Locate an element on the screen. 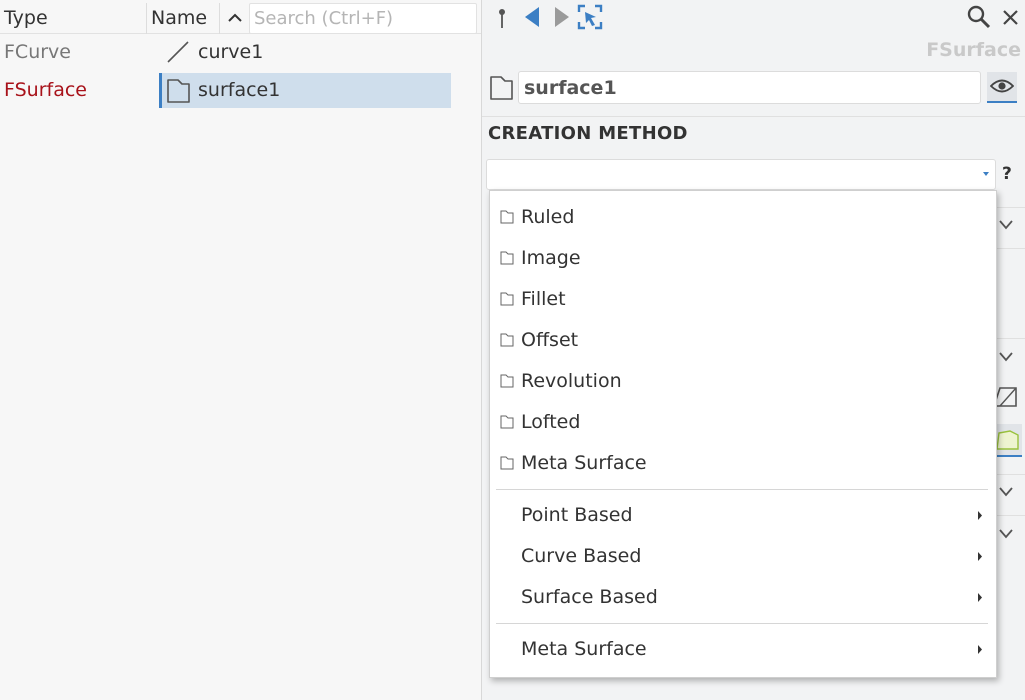 The width and height of the screenshot is (1025, 700). menu-item-label: Image is located at coordinates (551, 258).